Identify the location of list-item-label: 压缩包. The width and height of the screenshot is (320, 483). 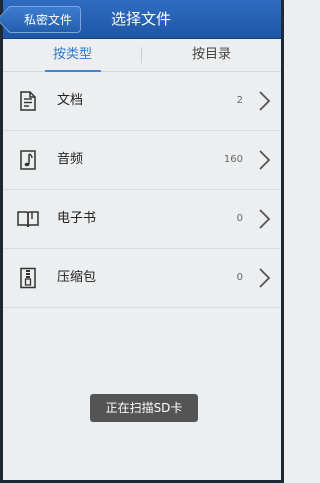
(77, 277).